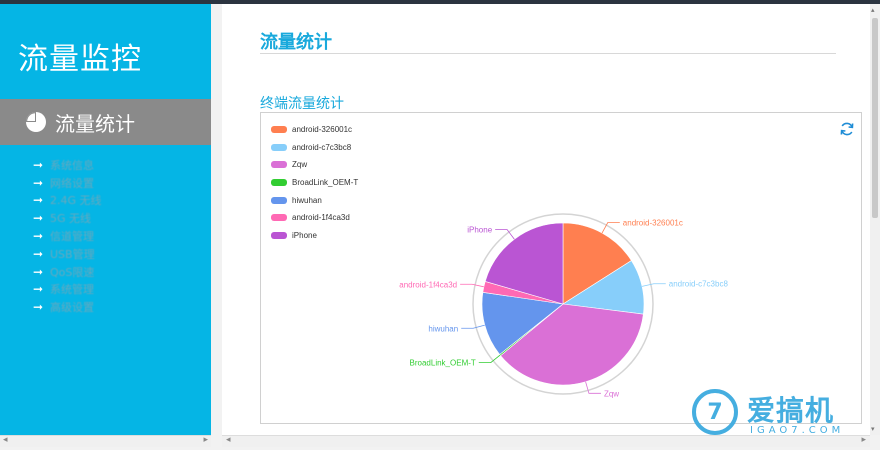  I want to click on watermark-mark: 7, so click(715, 412).